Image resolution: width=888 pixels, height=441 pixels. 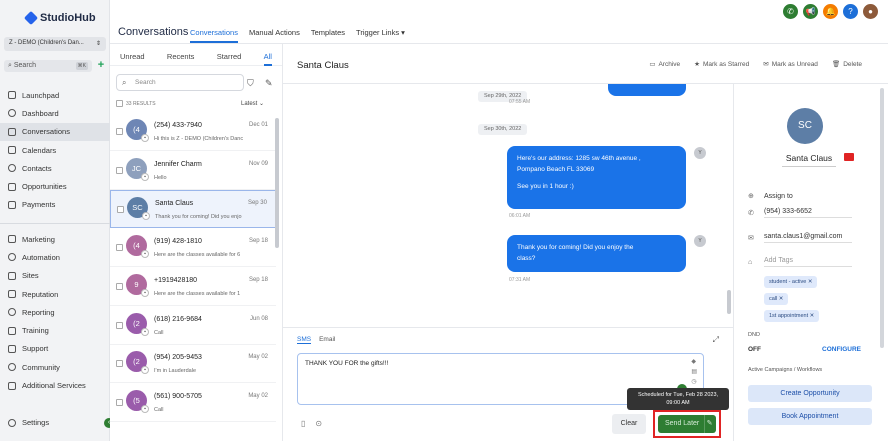 What do you see at coordinates (55, 257) in the screenshot?
I see `sidebar-item-automation: Automation` at bounding box center [55, 257].